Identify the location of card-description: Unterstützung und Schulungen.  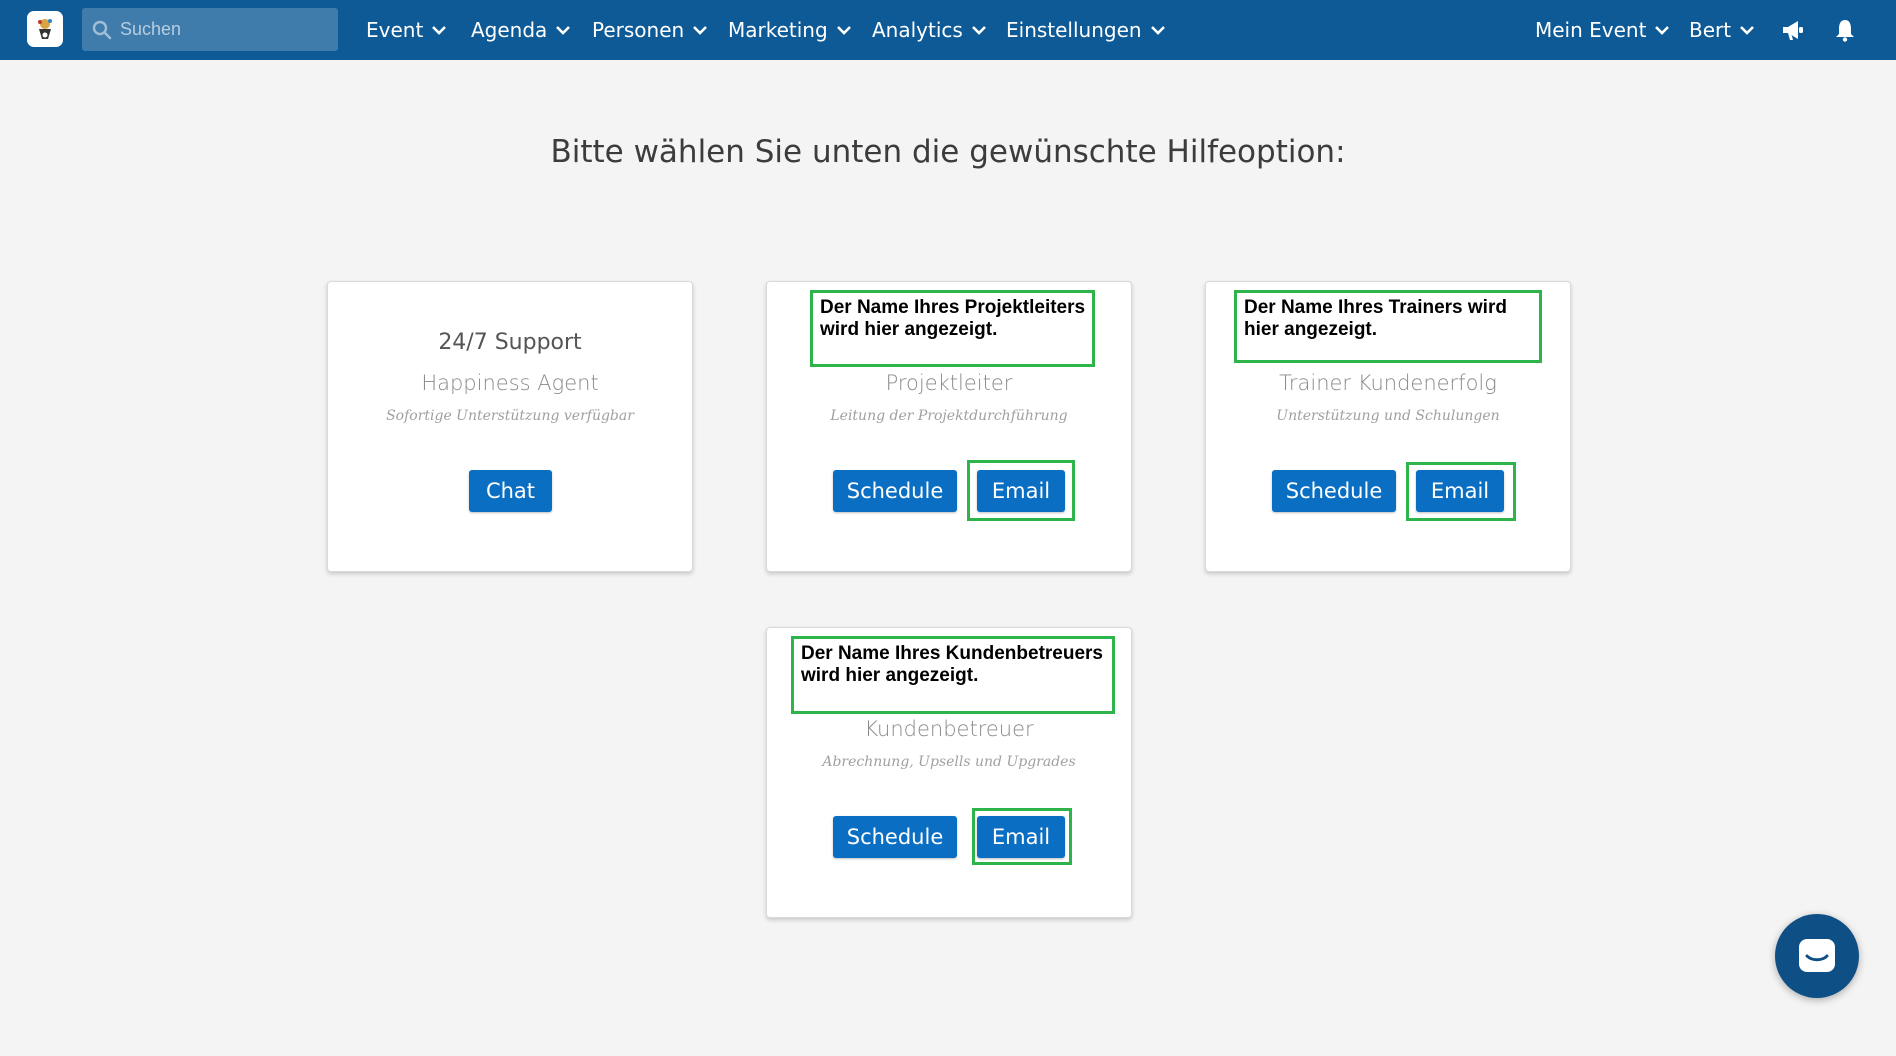
(1388, 416).